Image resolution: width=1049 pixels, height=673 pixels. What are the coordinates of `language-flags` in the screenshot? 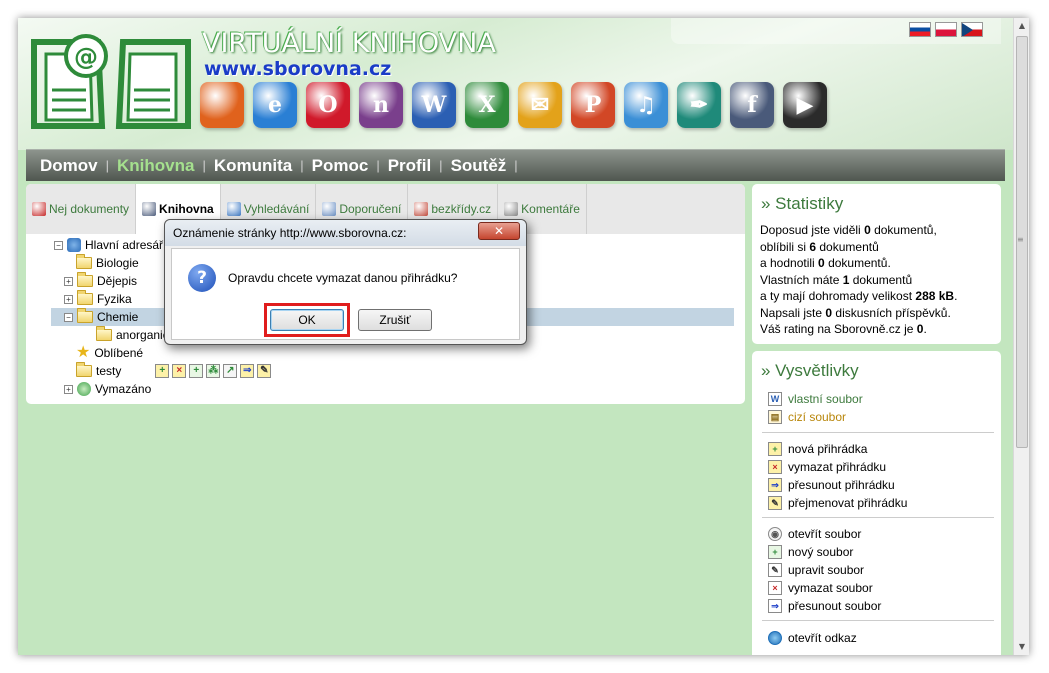 It's located at (946, 29).